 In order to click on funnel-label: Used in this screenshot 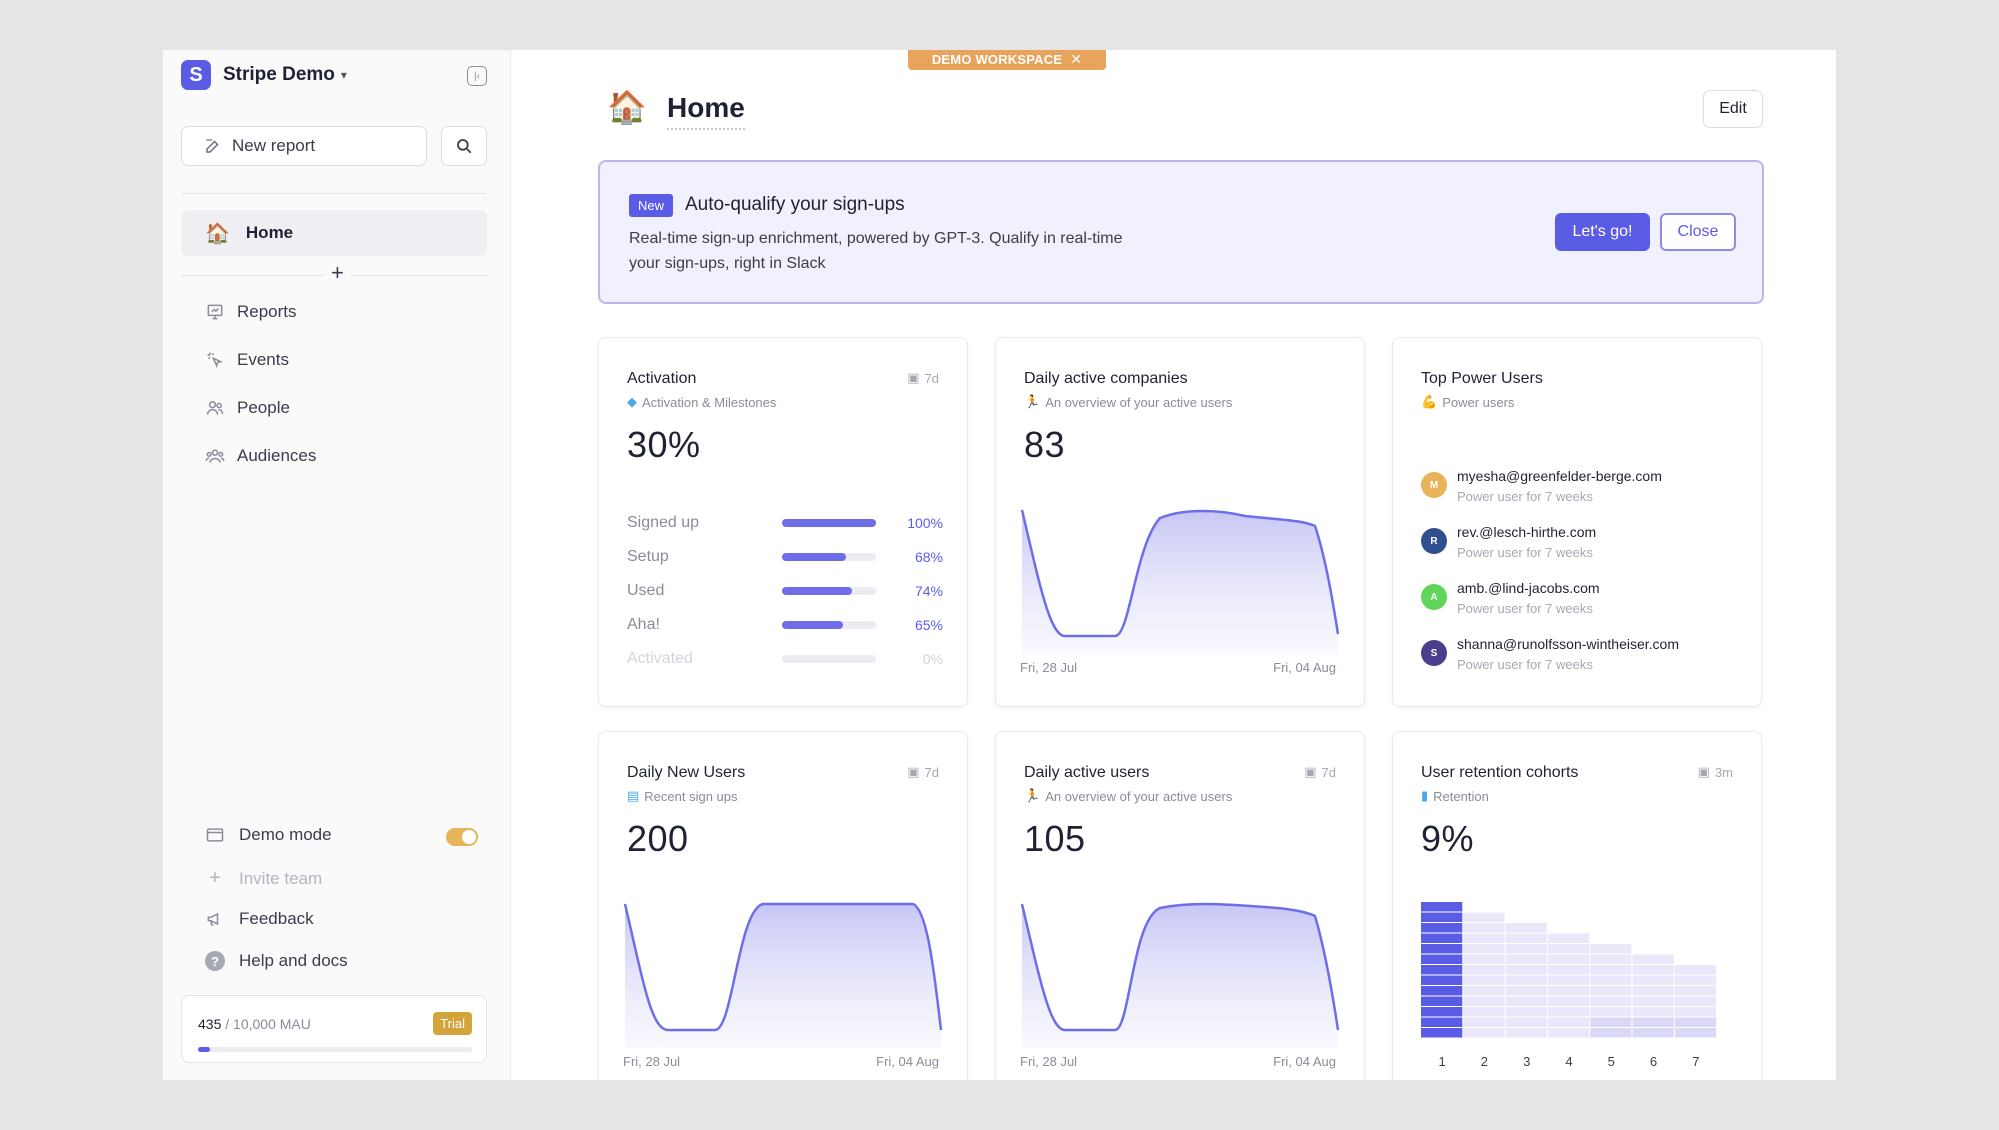, I will do `click(646, 590)`.